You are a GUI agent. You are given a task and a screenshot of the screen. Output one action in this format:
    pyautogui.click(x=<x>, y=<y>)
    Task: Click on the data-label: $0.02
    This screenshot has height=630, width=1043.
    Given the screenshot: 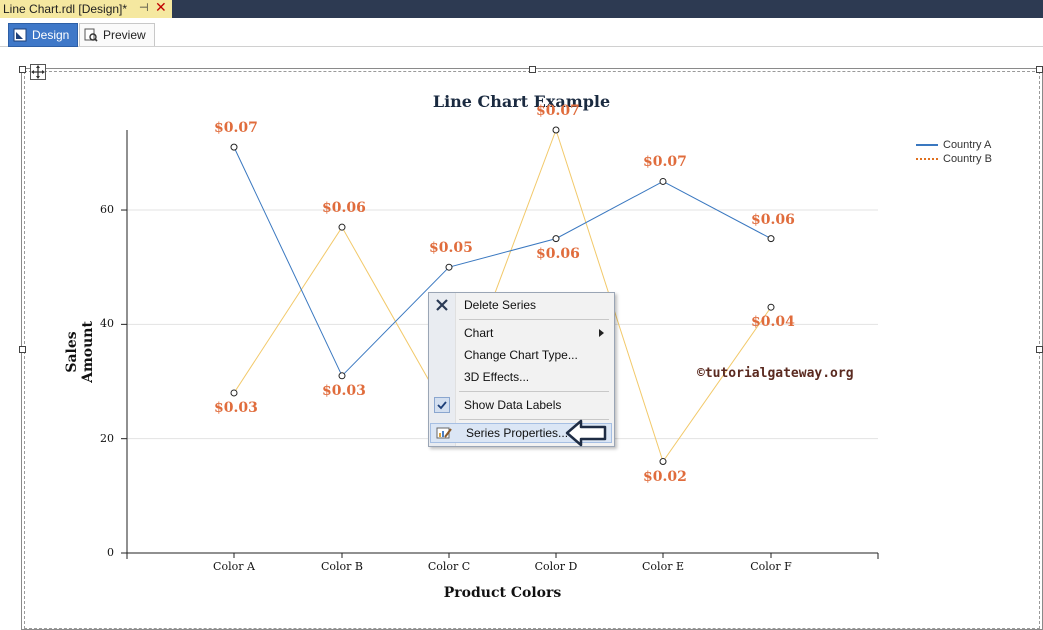 What is the action you would take?
    pyautogui.click(x=665, y=476)
    